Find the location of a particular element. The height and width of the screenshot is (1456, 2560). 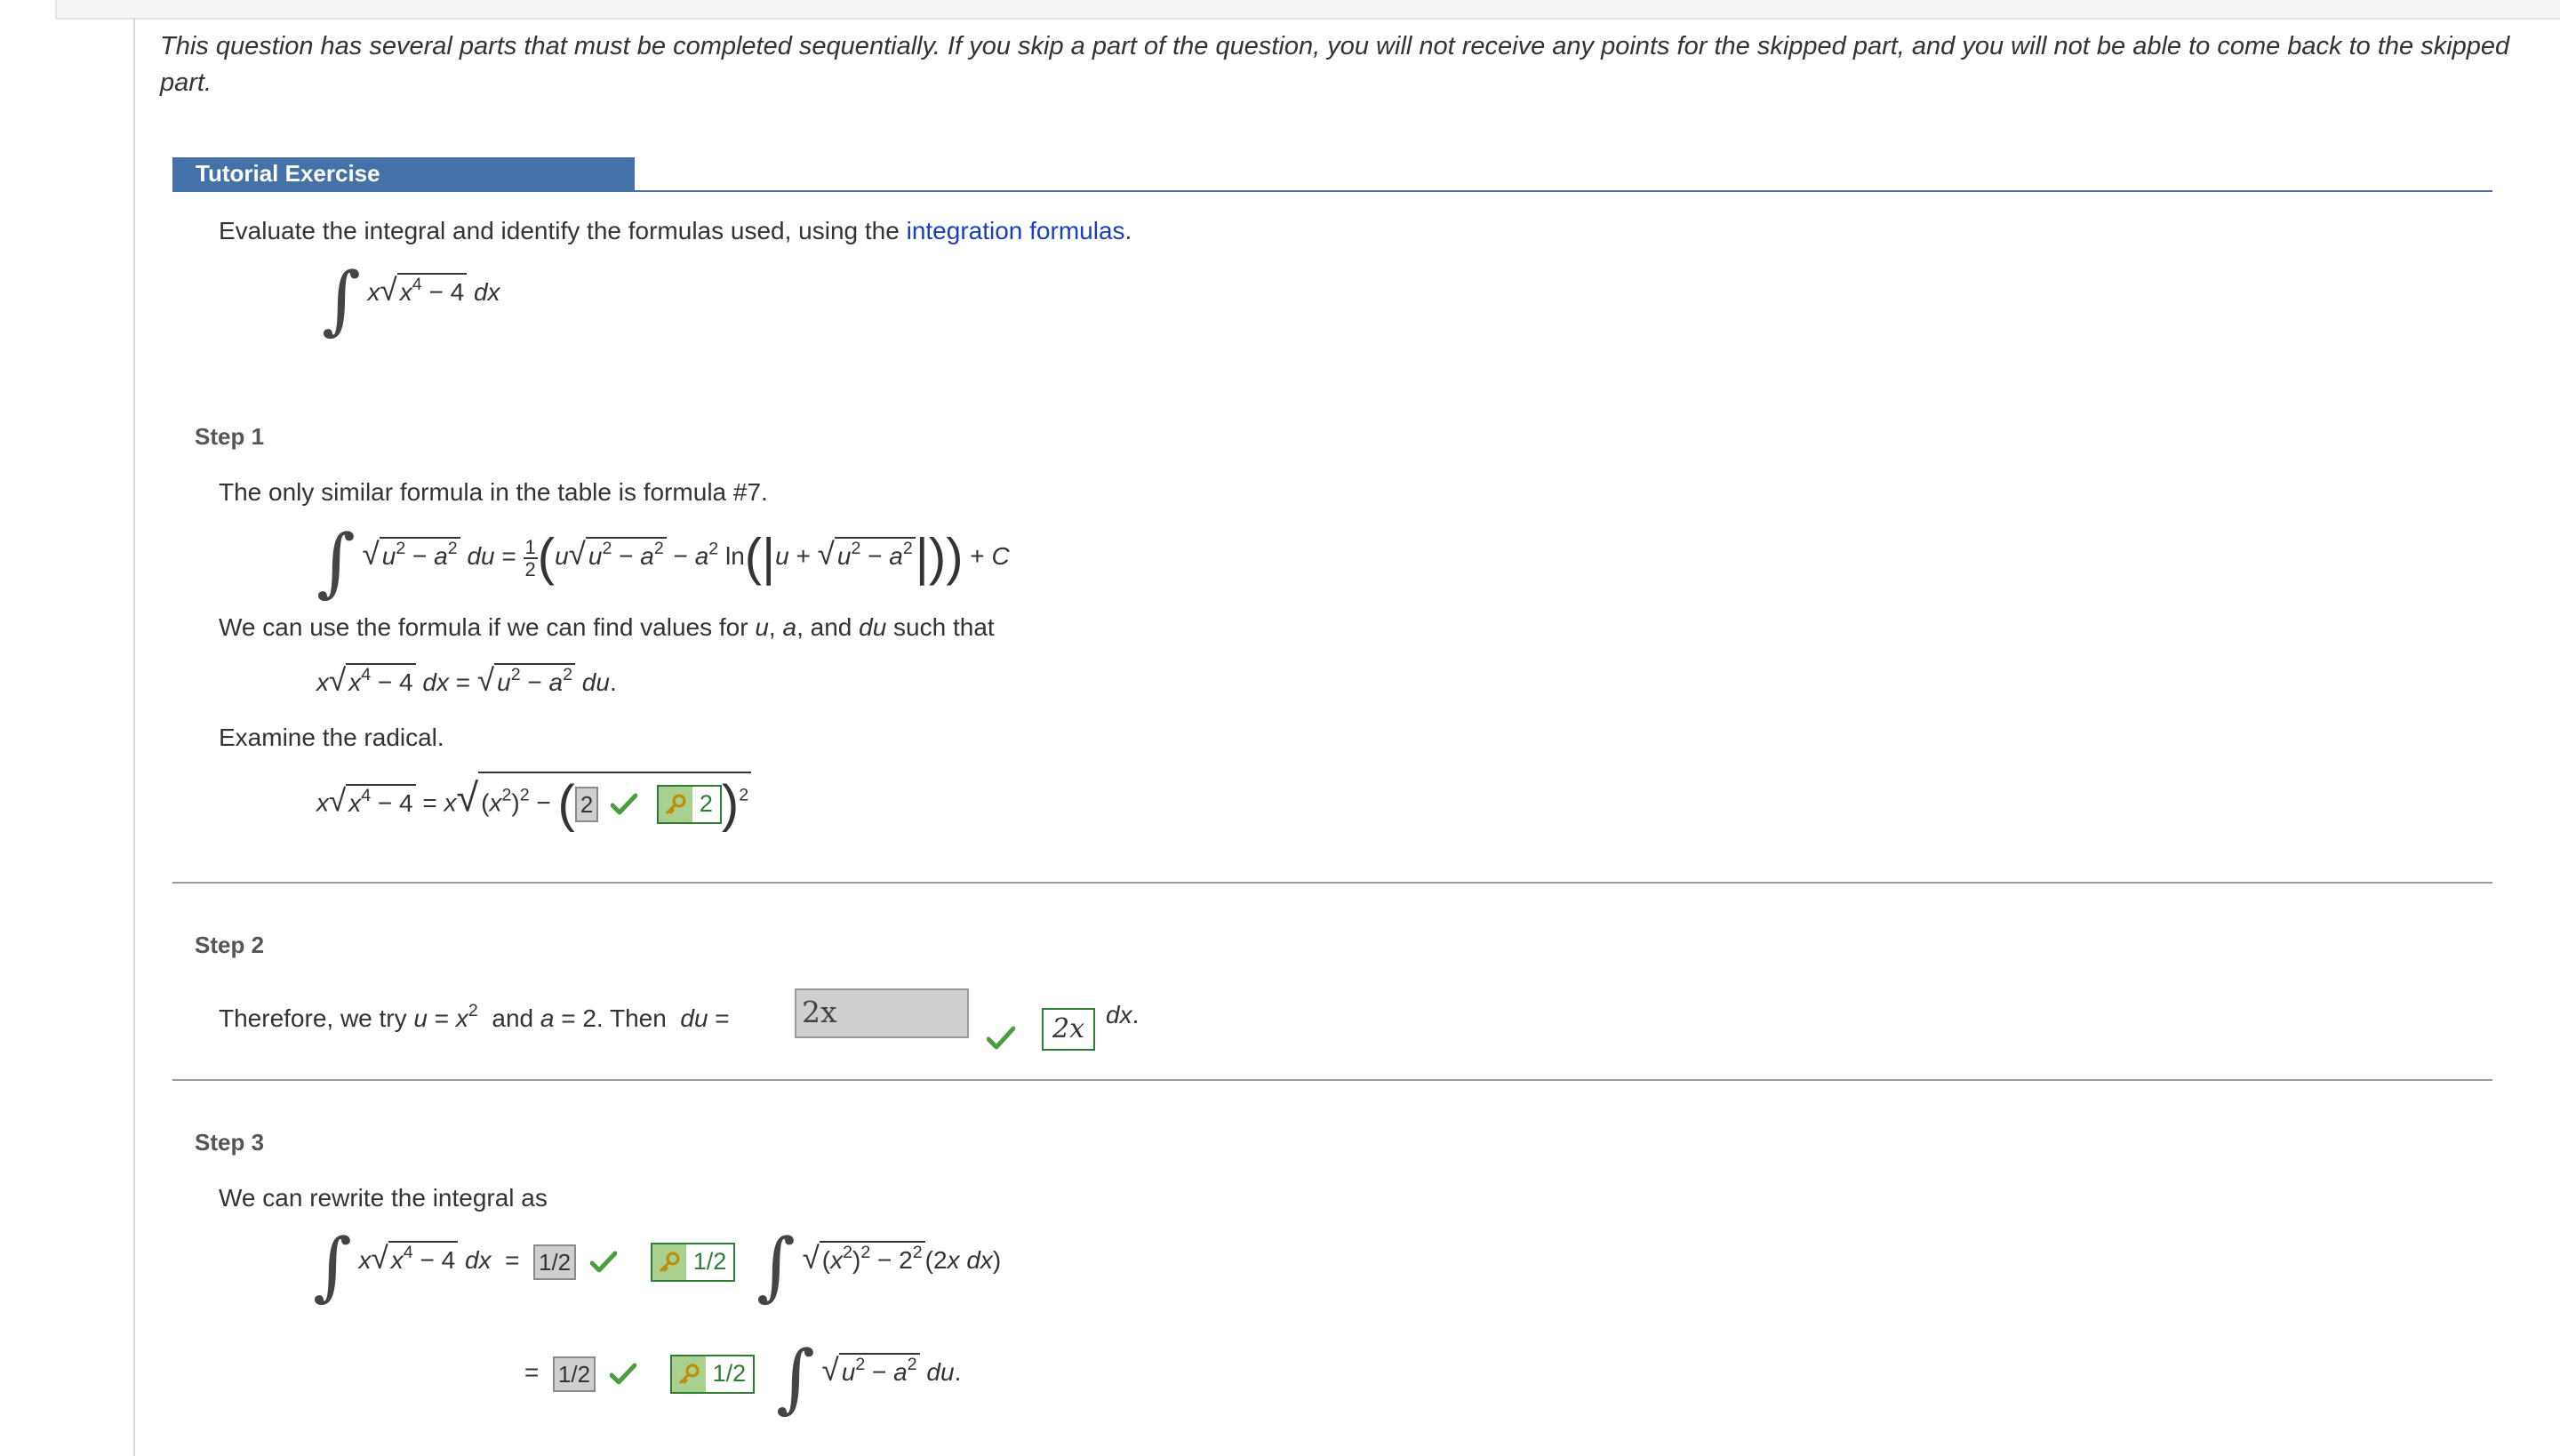

dx-label: dx. is located at coordinates (1123, 1014).